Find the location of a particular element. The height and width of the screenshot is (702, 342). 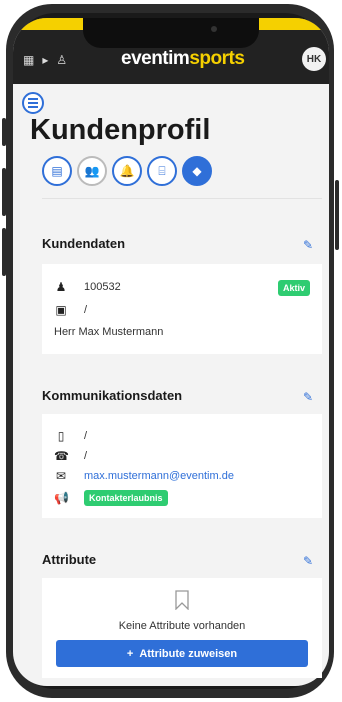

logo-accent: sports is located at coordinates (217, 58).